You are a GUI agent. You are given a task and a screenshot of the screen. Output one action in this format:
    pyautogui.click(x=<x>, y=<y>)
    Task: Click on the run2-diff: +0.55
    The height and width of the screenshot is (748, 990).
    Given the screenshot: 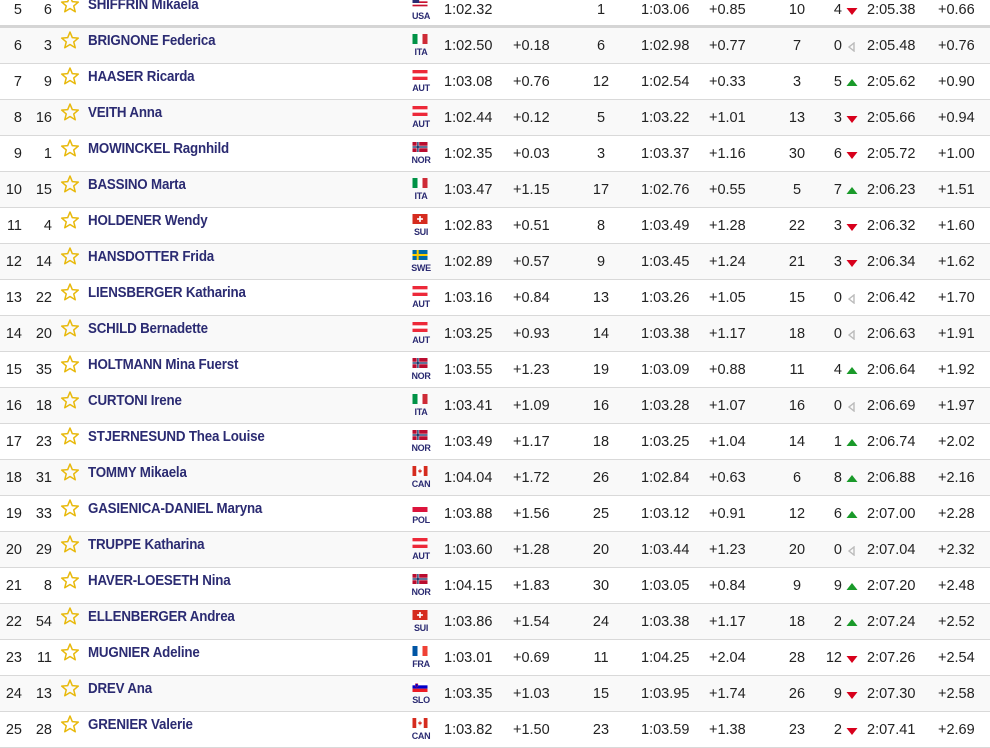 What is the action you would take?
    pyautogui.click(x=727, y=190)
    